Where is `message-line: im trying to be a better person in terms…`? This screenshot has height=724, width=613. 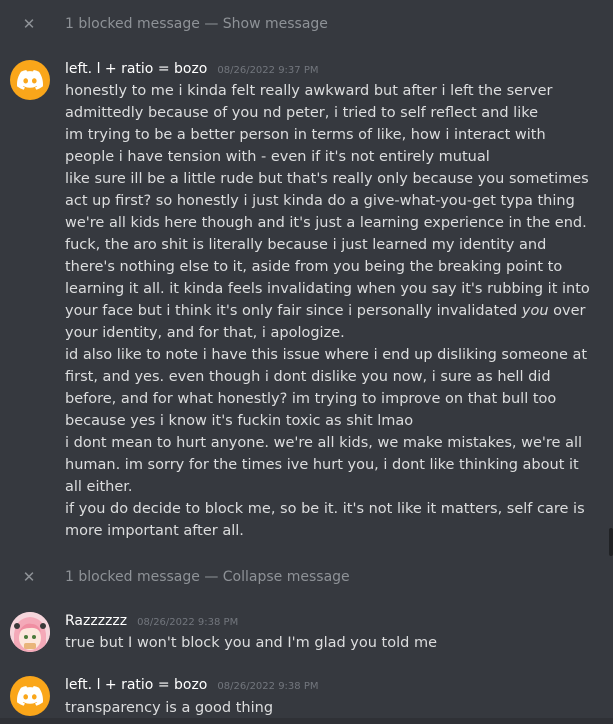
message-line: im trying to be a better person in terms… is located at coordinates (305, 135).